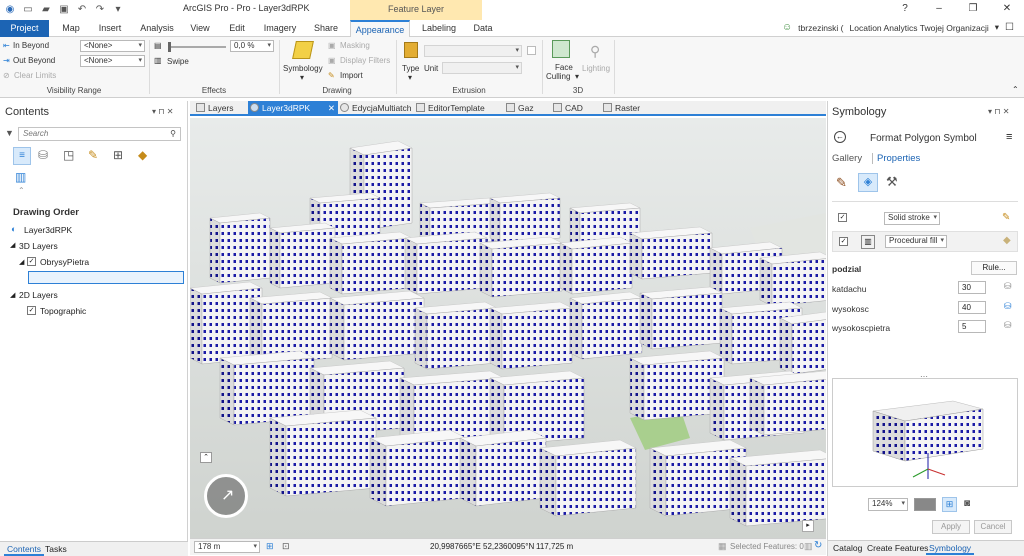 The height and width of the screenshot is (556, 1024). What do you see at coordinates (142, 155) in the screenshot?
I see `labeling-view-icon: ◆` at bounding box center [142, 155].